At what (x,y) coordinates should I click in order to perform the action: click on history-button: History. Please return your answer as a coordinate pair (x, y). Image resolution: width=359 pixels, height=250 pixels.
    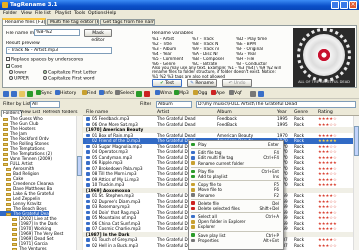
    Looking at the image, I should click on (65, 94).